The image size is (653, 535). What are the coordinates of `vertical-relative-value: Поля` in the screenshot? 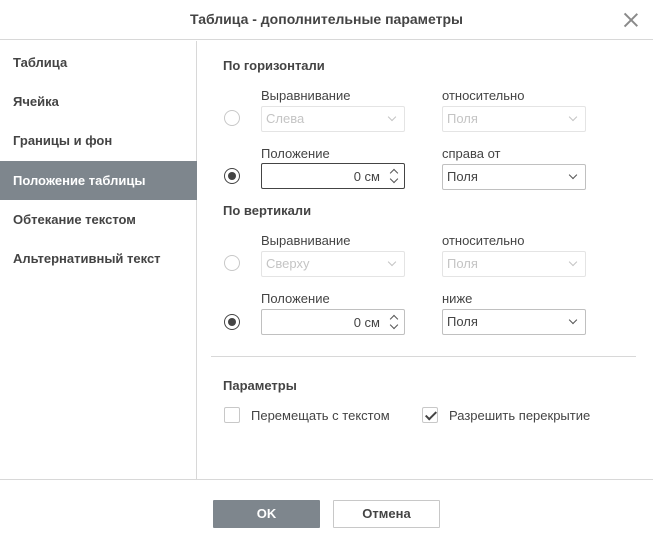 It's located at (462, 263).